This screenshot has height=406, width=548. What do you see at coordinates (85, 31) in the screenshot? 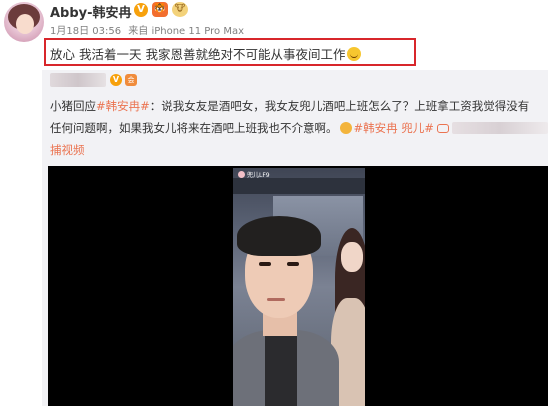
I see `post-date: 1月18日 03:56` at bounding box center [85, 31].